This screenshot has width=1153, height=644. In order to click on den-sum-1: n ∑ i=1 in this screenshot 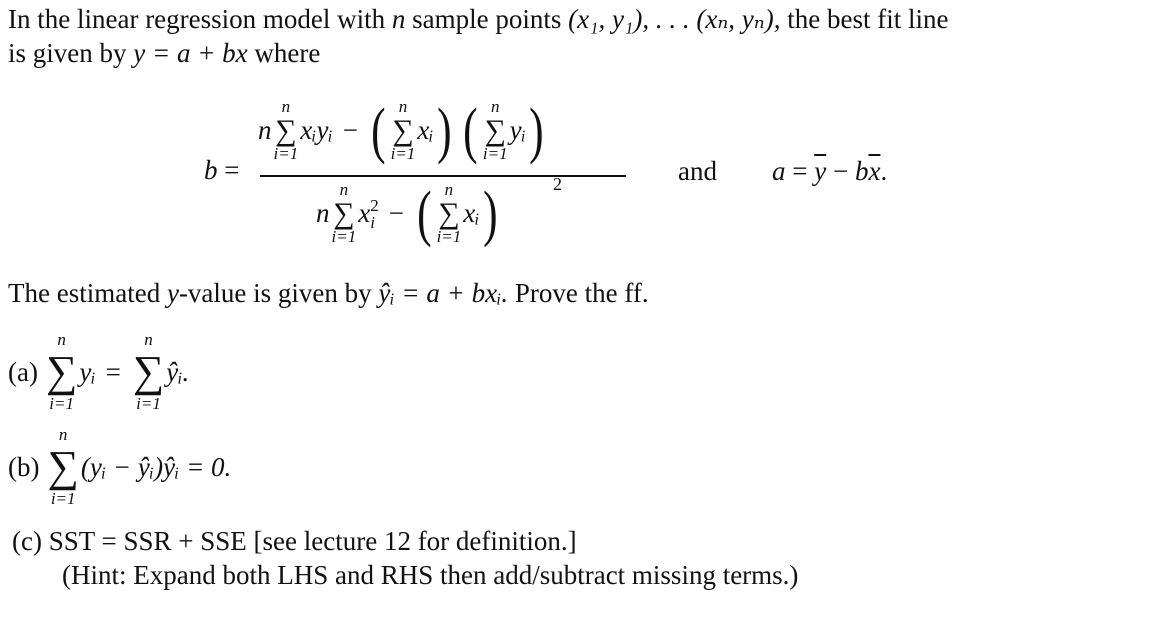, I will do `click(344, 213)`.